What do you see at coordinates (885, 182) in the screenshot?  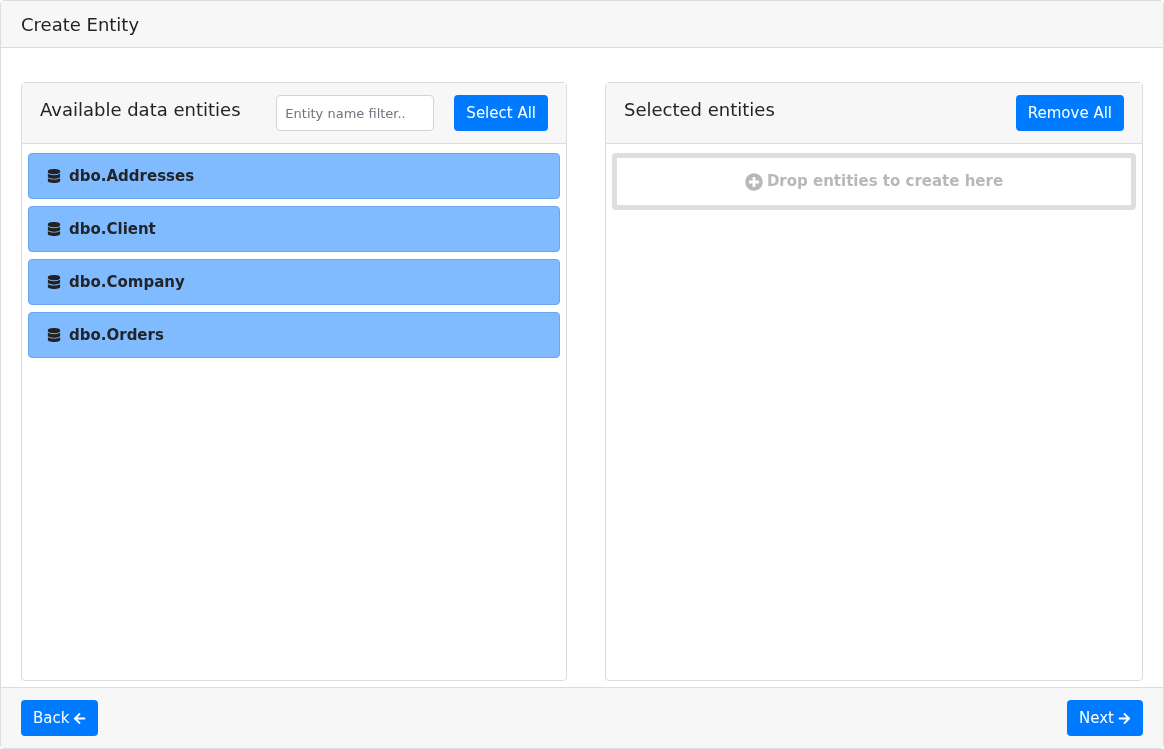 I see `drop-hint: Drop entities to create here` at bounding box center [885, 182].